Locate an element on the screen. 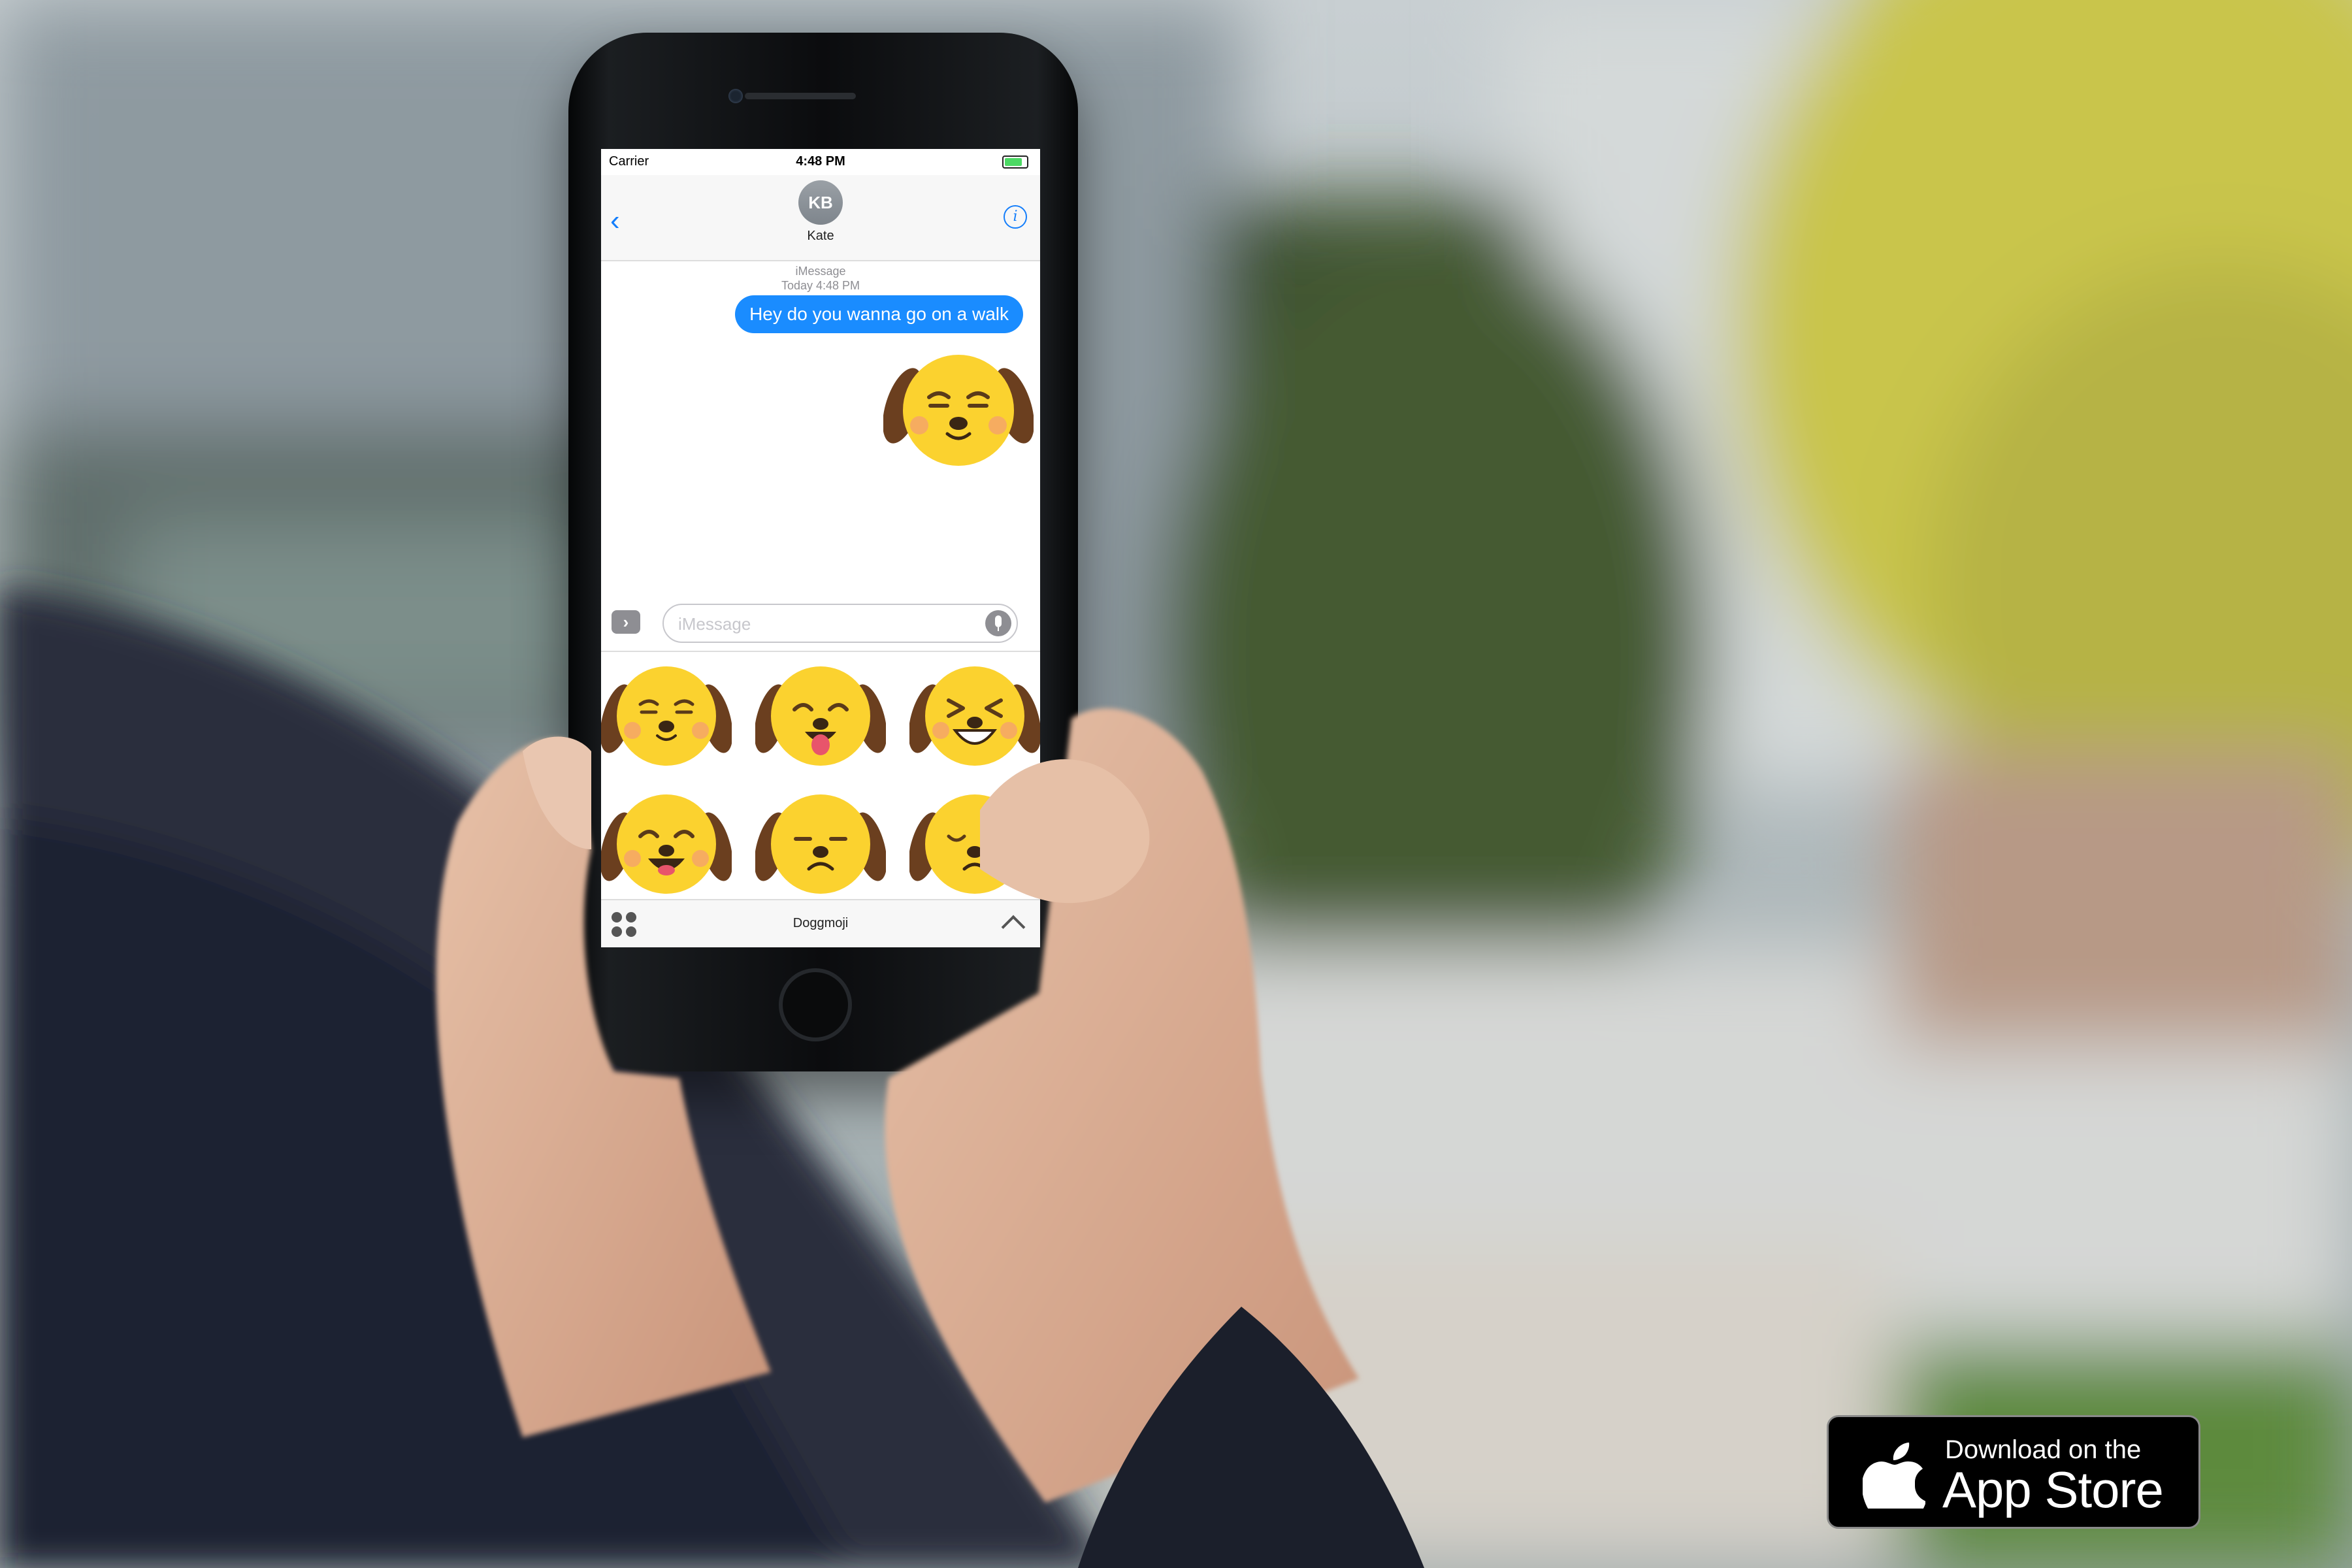 The width and height of the screenshot is (2352, 1568). sticker-sad-dog is located at coordinates (820, 845).